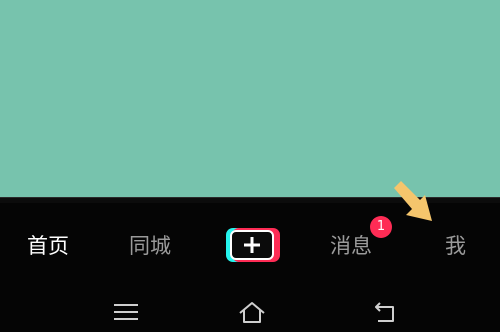 The image size is (500, 332). I want to click on create-button-face, so click(252, 245).